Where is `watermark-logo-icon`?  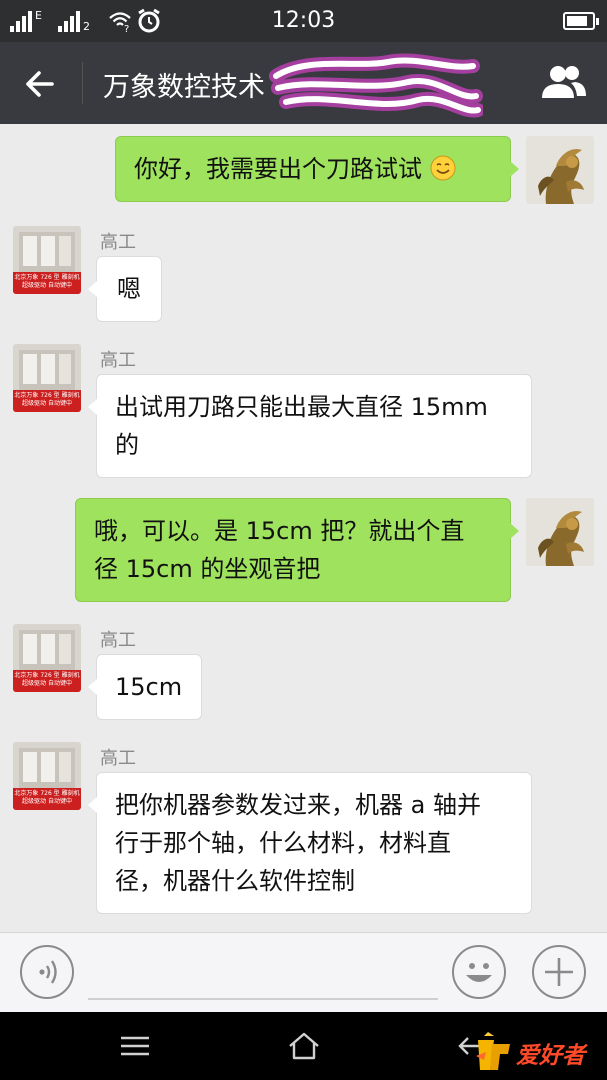 watermark-logo-icon is located at coordinates (493, 1051).